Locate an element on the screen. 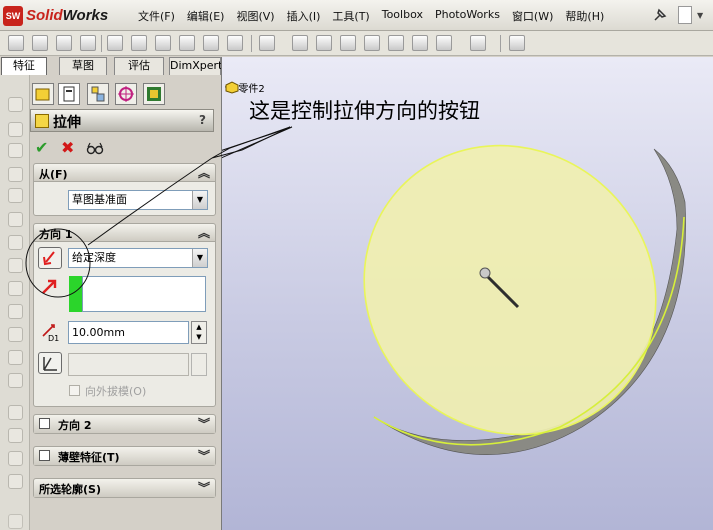  dimxpert-tab-icon is located at coordinates (126, 94).